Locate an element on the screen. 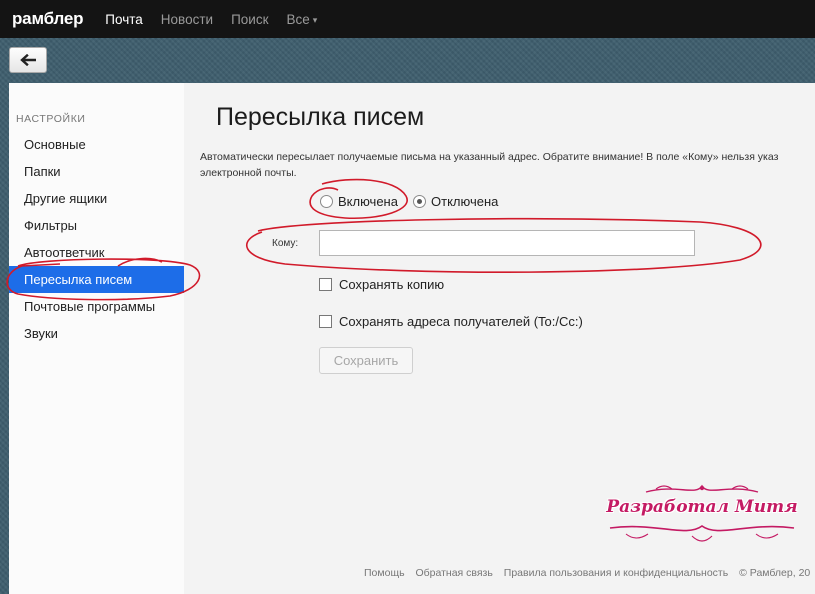  save-copy-option: Сохранять копию is located at coordinates (381, 284).